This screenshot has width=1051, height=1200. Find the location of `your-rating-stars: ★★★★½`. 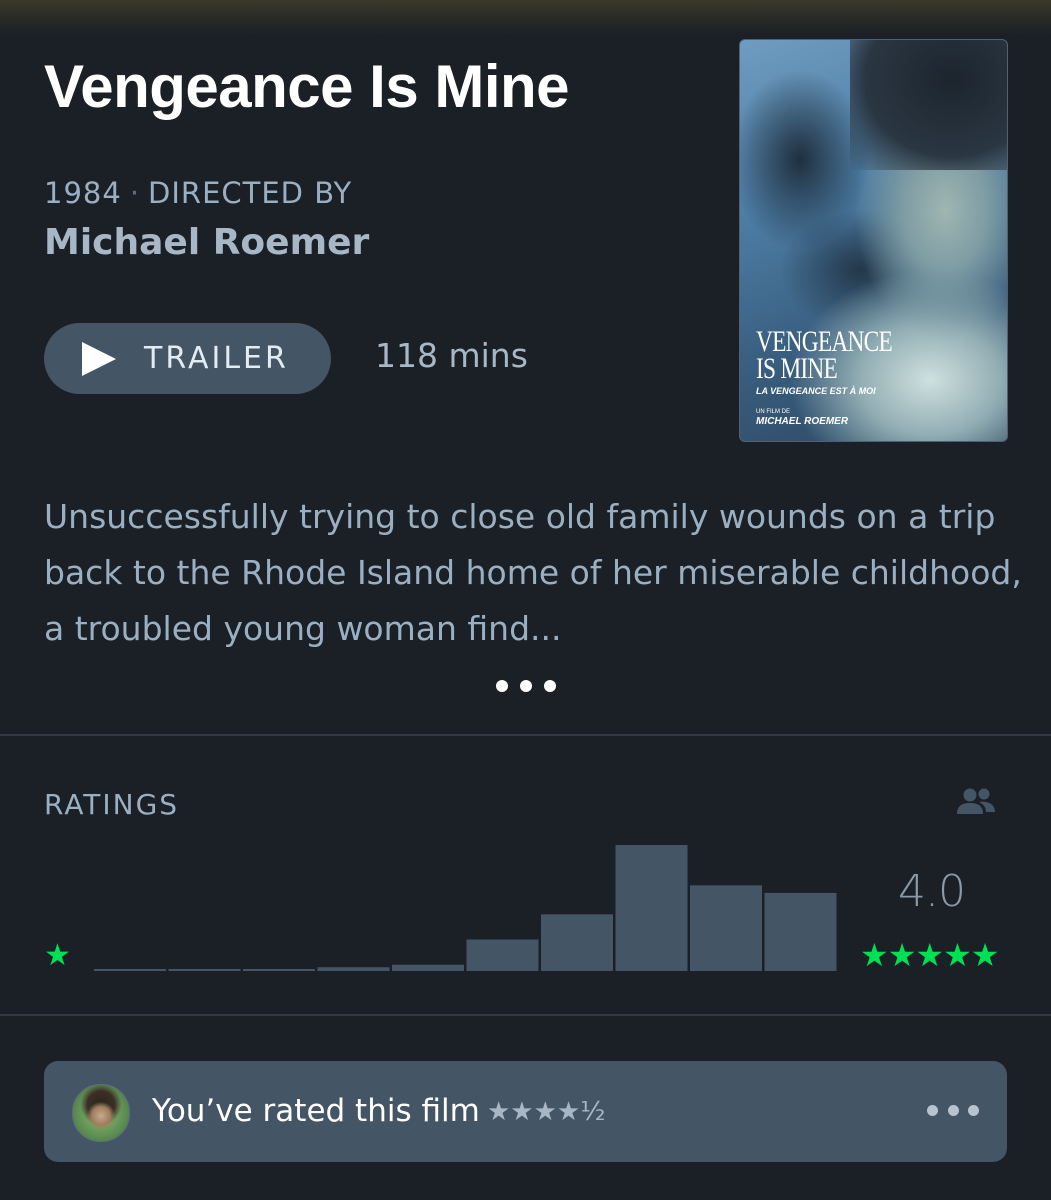

your-rating-stars: ★★★★½ is located at coordinates (546, 1112).